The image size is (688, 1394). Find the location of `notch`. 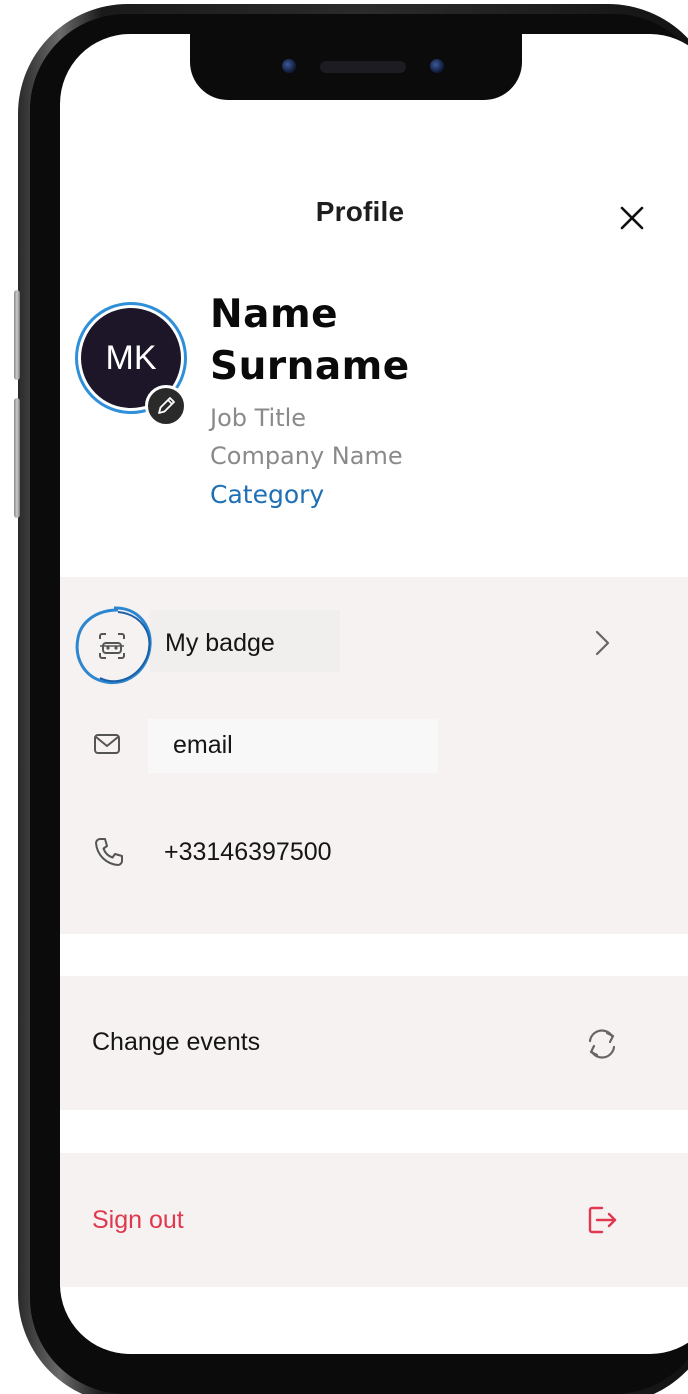

notch is located at coordinates (356, 67).